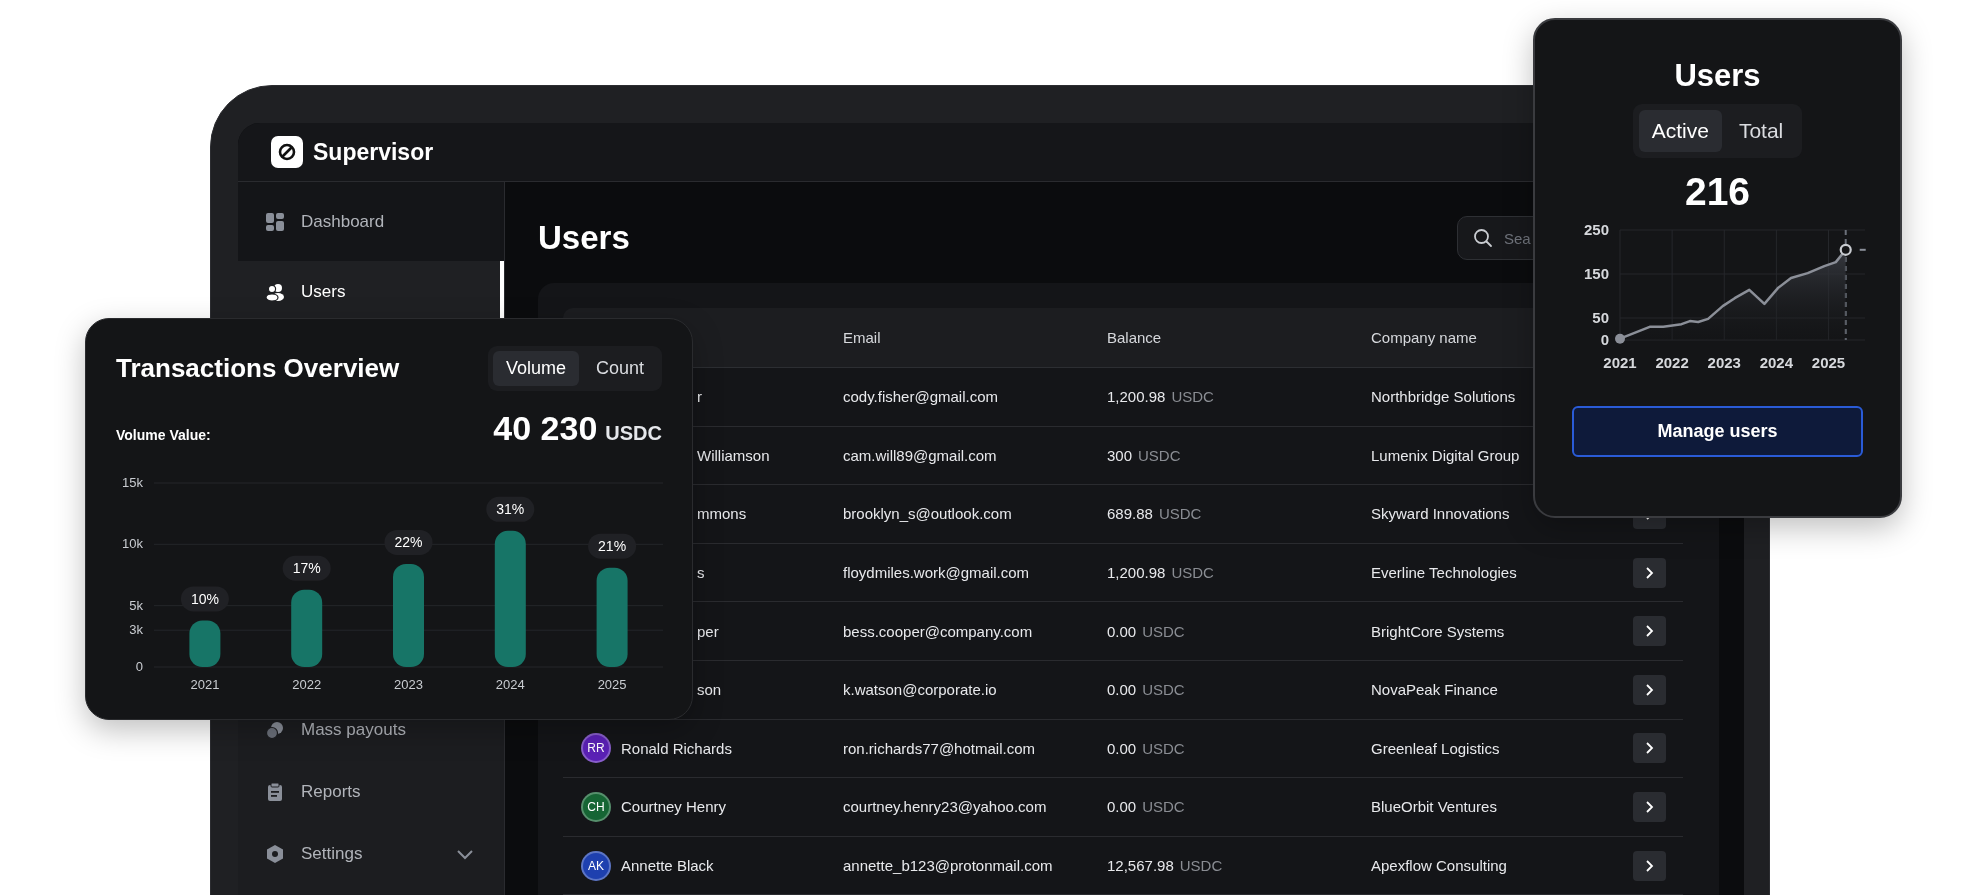 Image resolution: width=1980 pixels, height=895 pixels. I want to click on unit-label: USDC, so click(633, 433).